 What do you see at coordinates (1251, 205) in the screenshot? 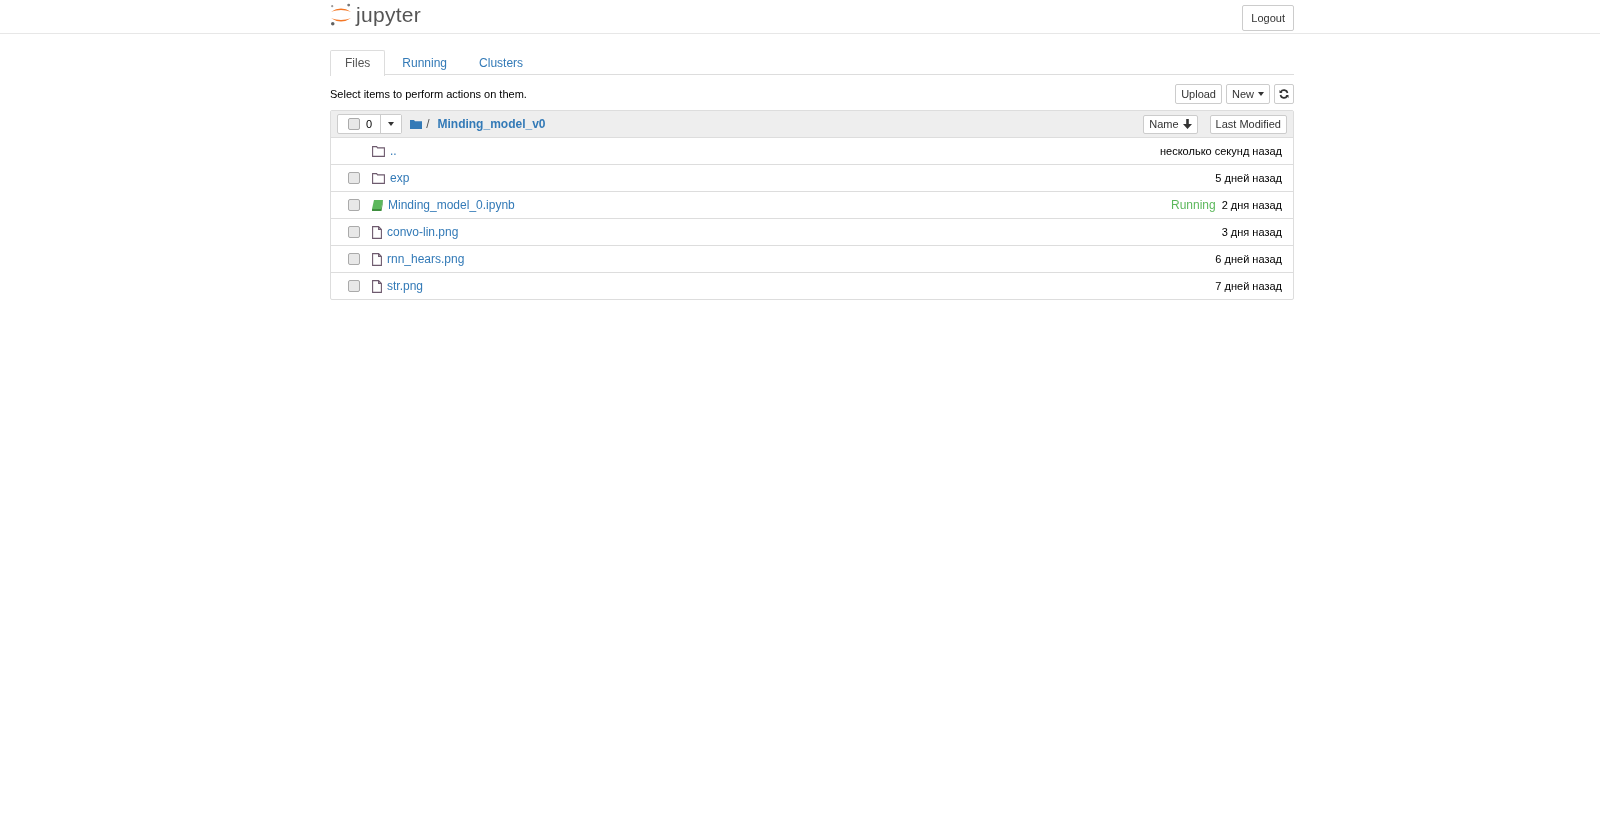
I see `modified-time: 2 дня назад` at bounding box center [1251, 205].